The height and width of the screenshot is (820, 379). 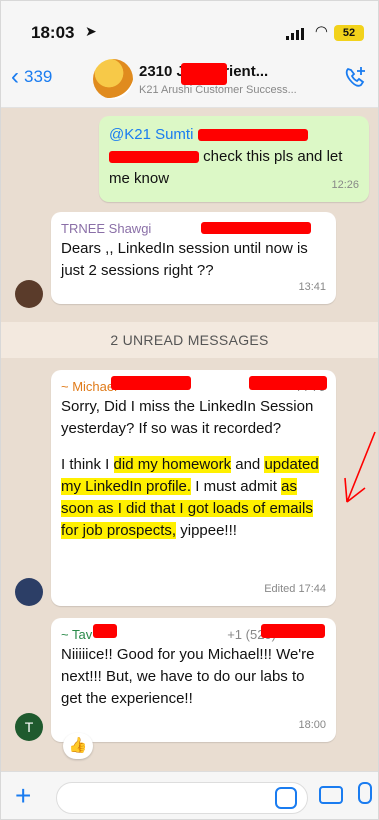 I want to click on add-call-icon, so click(x=355, y=78).